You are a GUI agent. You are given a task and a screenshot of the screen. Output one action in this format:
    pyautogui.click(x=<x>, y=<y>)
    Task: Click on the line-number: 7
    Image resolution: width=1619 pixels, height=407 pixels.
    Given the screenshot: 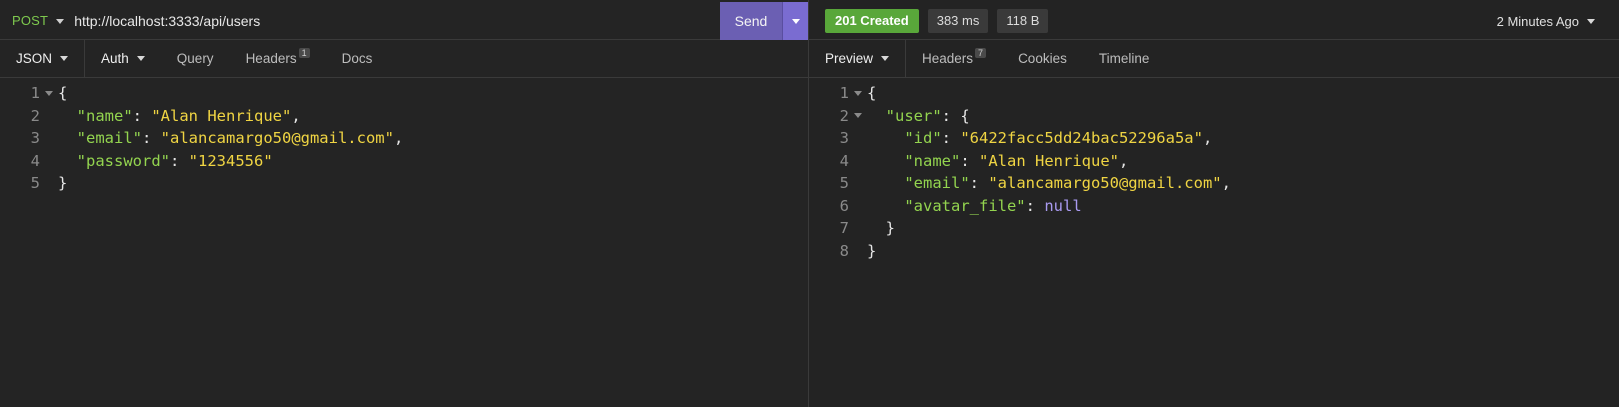 What is the action you would take?
    pyautogui.click(x=844, y=228)
    